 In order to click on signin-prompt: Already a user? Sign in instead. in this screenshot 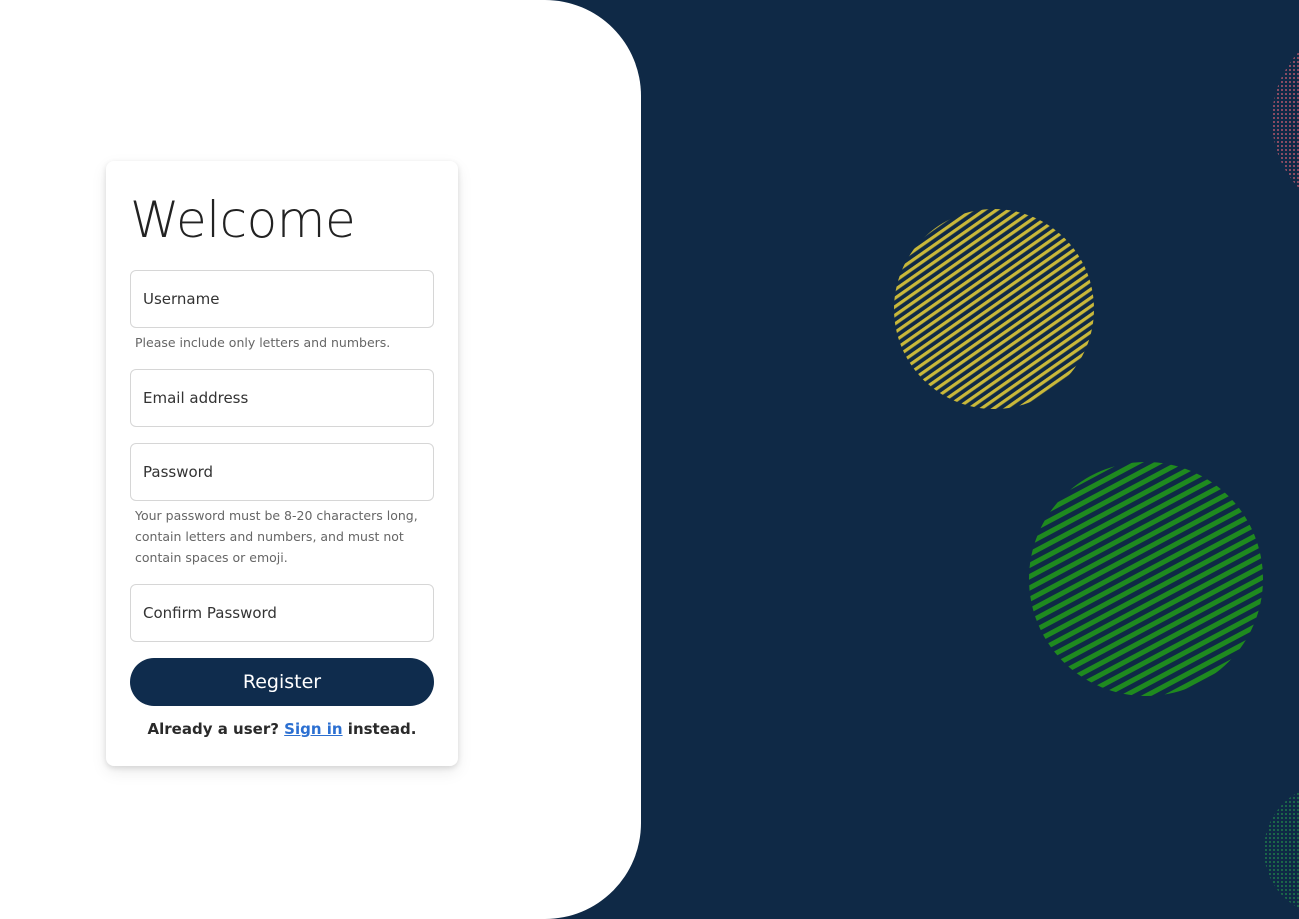, I will do `click(282, 729)`.